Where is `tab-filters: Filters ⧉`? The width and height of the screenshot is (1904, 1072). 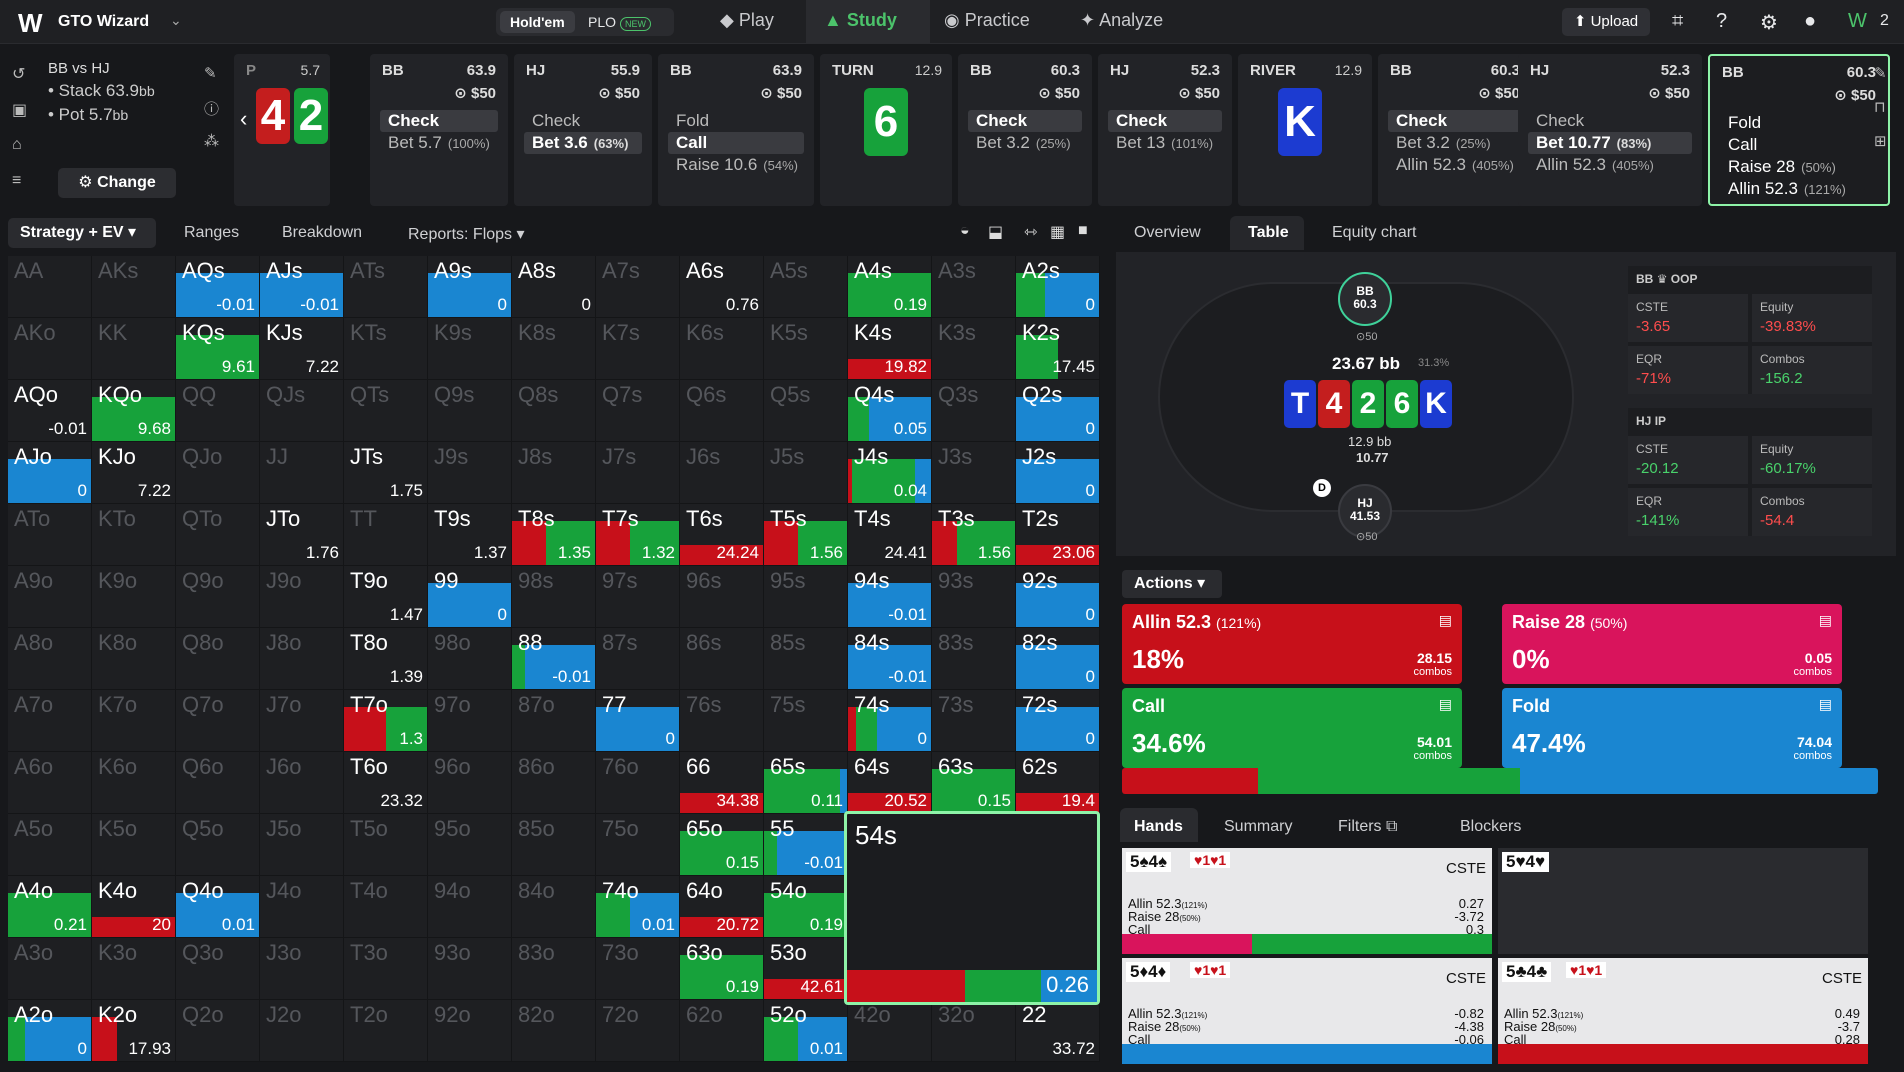 tab-filters: Filters ⧉ is located at coordinates (1367, 827).